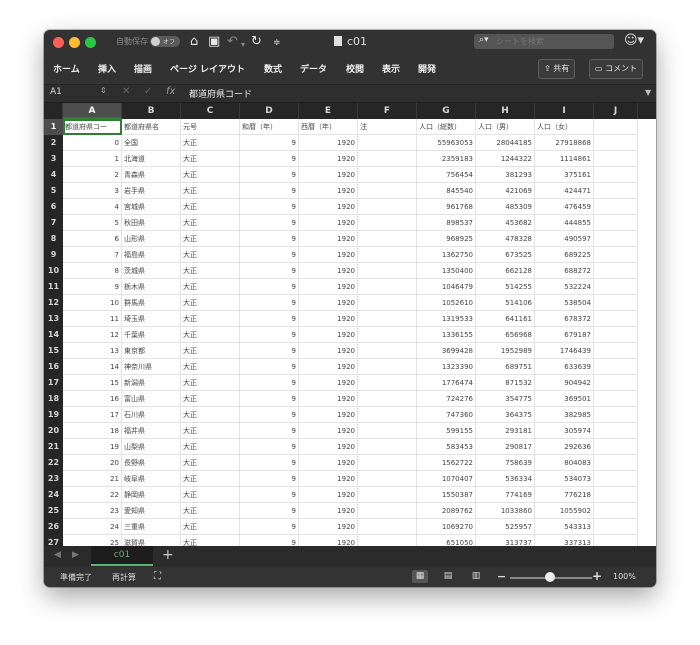  Describe the element at coordinates (505, 159) in the screenshot. I see `cell: 1244322` at that location.